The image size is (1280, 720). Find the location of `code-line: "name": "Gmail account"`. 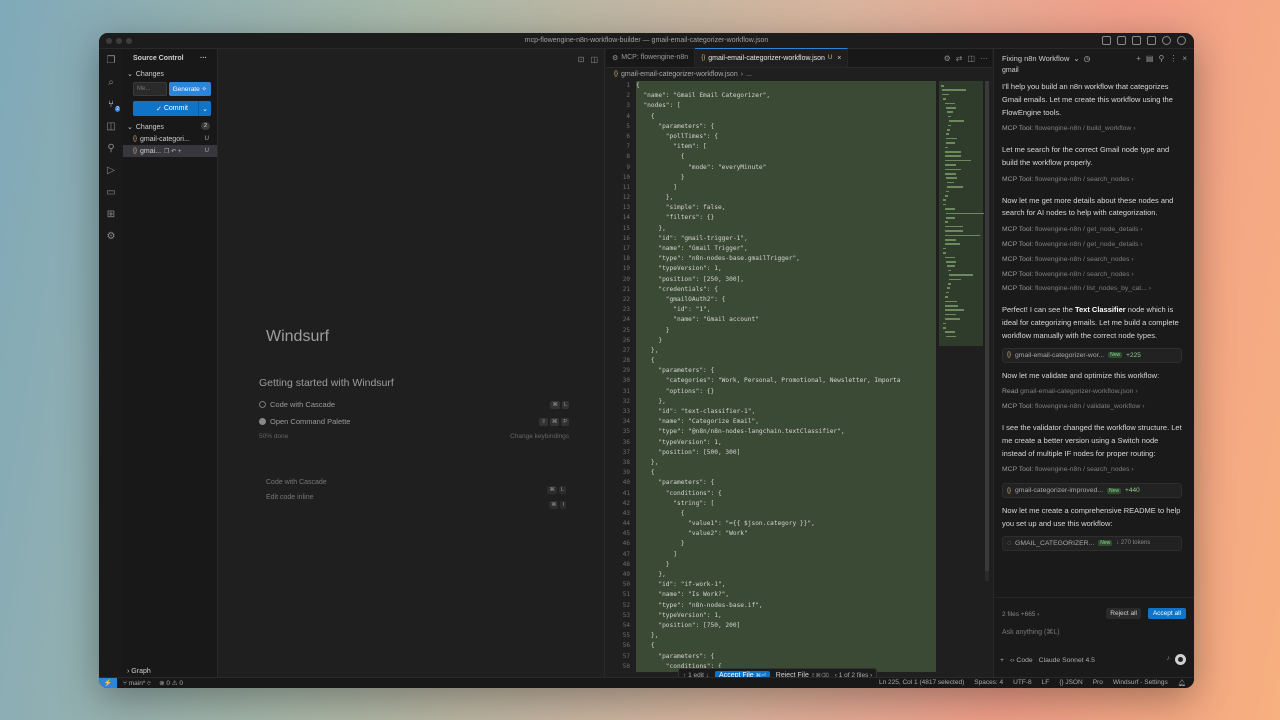

code-line: "name": "Gmail account" is located at coordinates (786, 320).